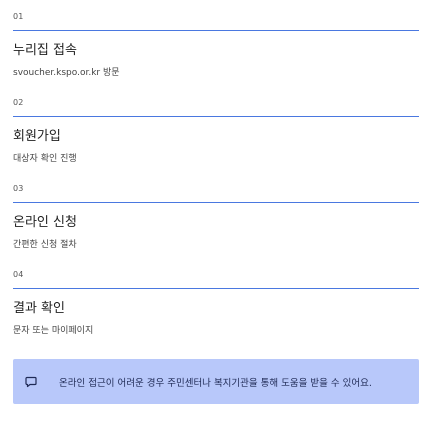  What do you see at coordinates (37, 136) in the screenshot?
I see `step-title: 회원가입` at bounding box center [37, 136].